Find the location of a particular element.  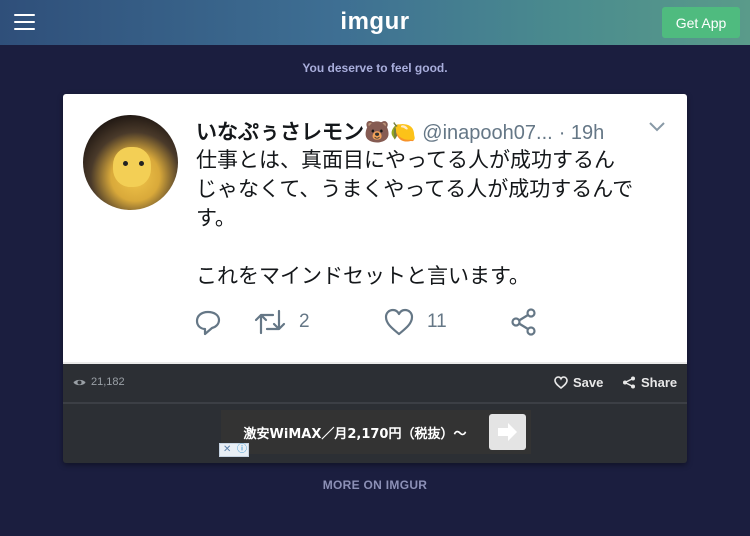

tweet-text-line: す。 is located at coordinates (216, 218).